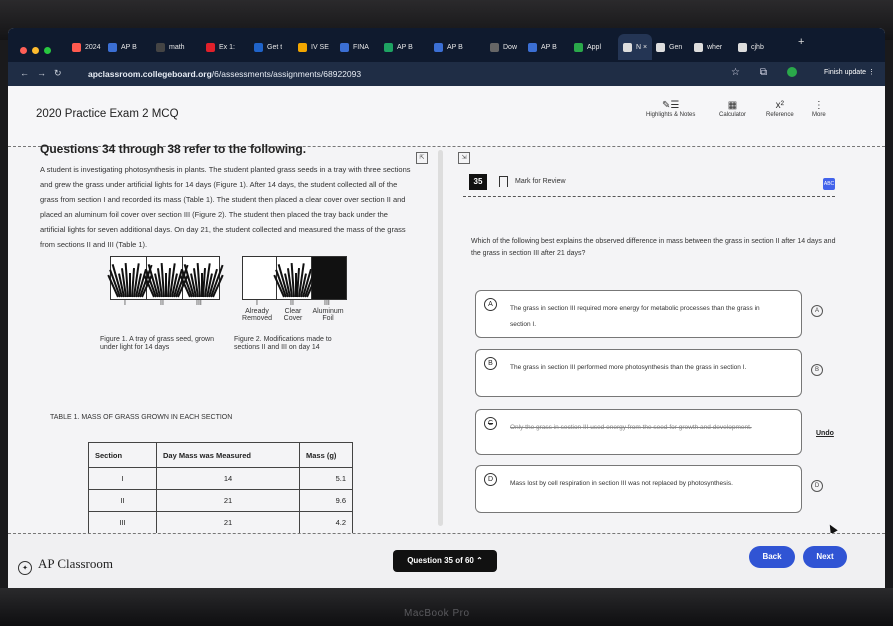 The height and width of the screenshot is (626, 893). What do you see at coordinates (162, 303) in the screenshot?
I see `fig1-label: II` at bounding box center [162, 303].